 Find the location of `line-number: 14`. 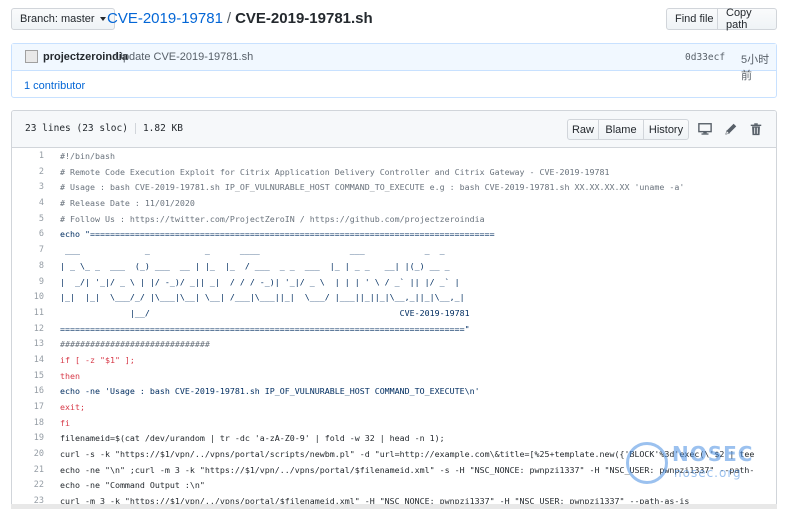

line-number: 14 is located at coordinates (28, 360).